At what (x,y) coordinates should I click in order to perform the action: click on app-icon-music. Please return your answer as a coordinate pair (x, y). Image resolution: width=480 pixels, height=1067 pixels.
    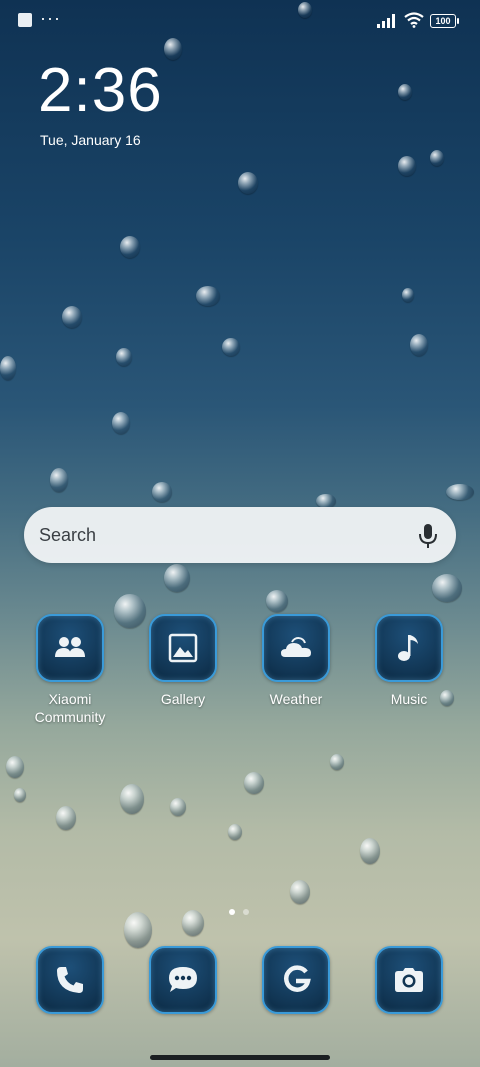
    Looking at the image, I should click on (409, 648).